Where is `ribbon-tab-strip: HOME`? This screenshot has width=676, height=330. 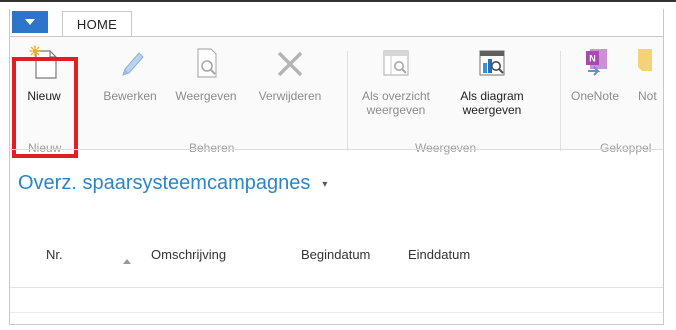 ribbon-tab-strip: HOME is located at coordinates (336, 23).